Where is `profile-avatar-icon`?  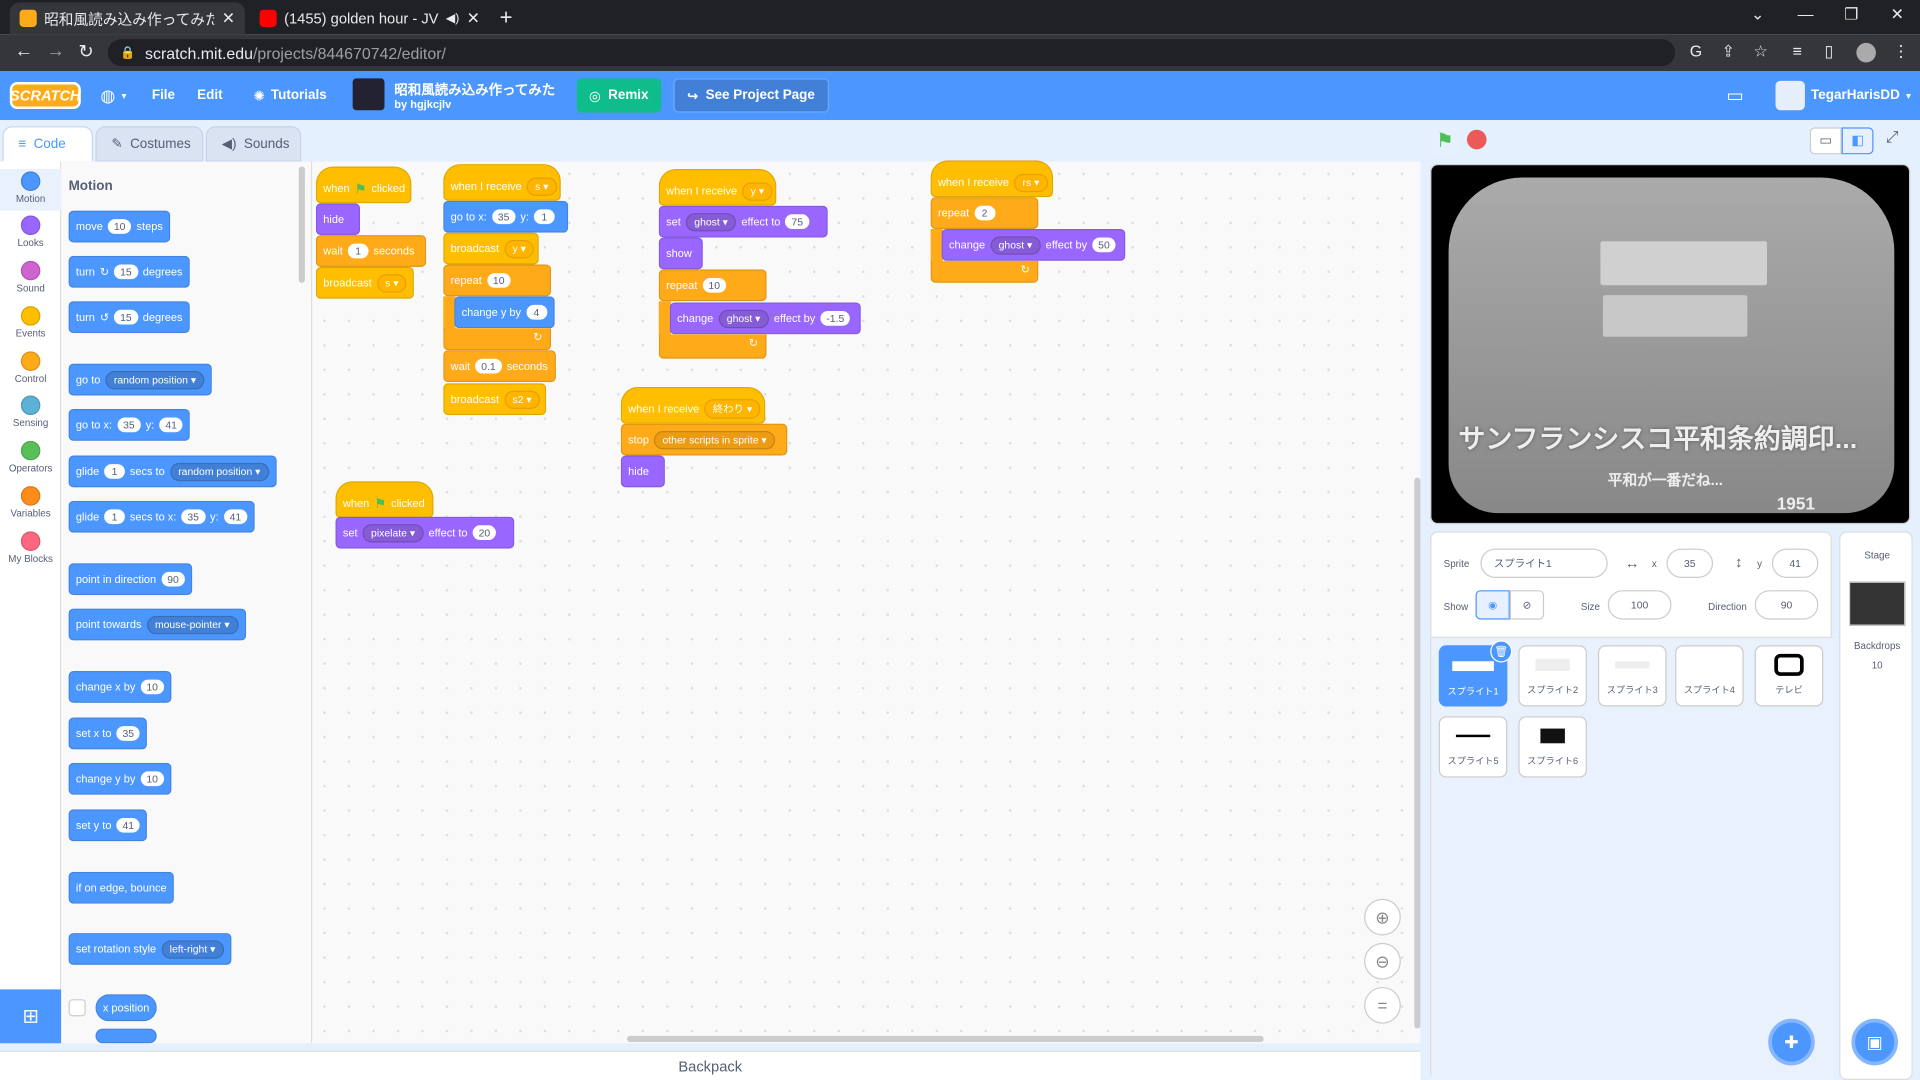 profile-avatar-icon is located at coordinates (1866, 52).